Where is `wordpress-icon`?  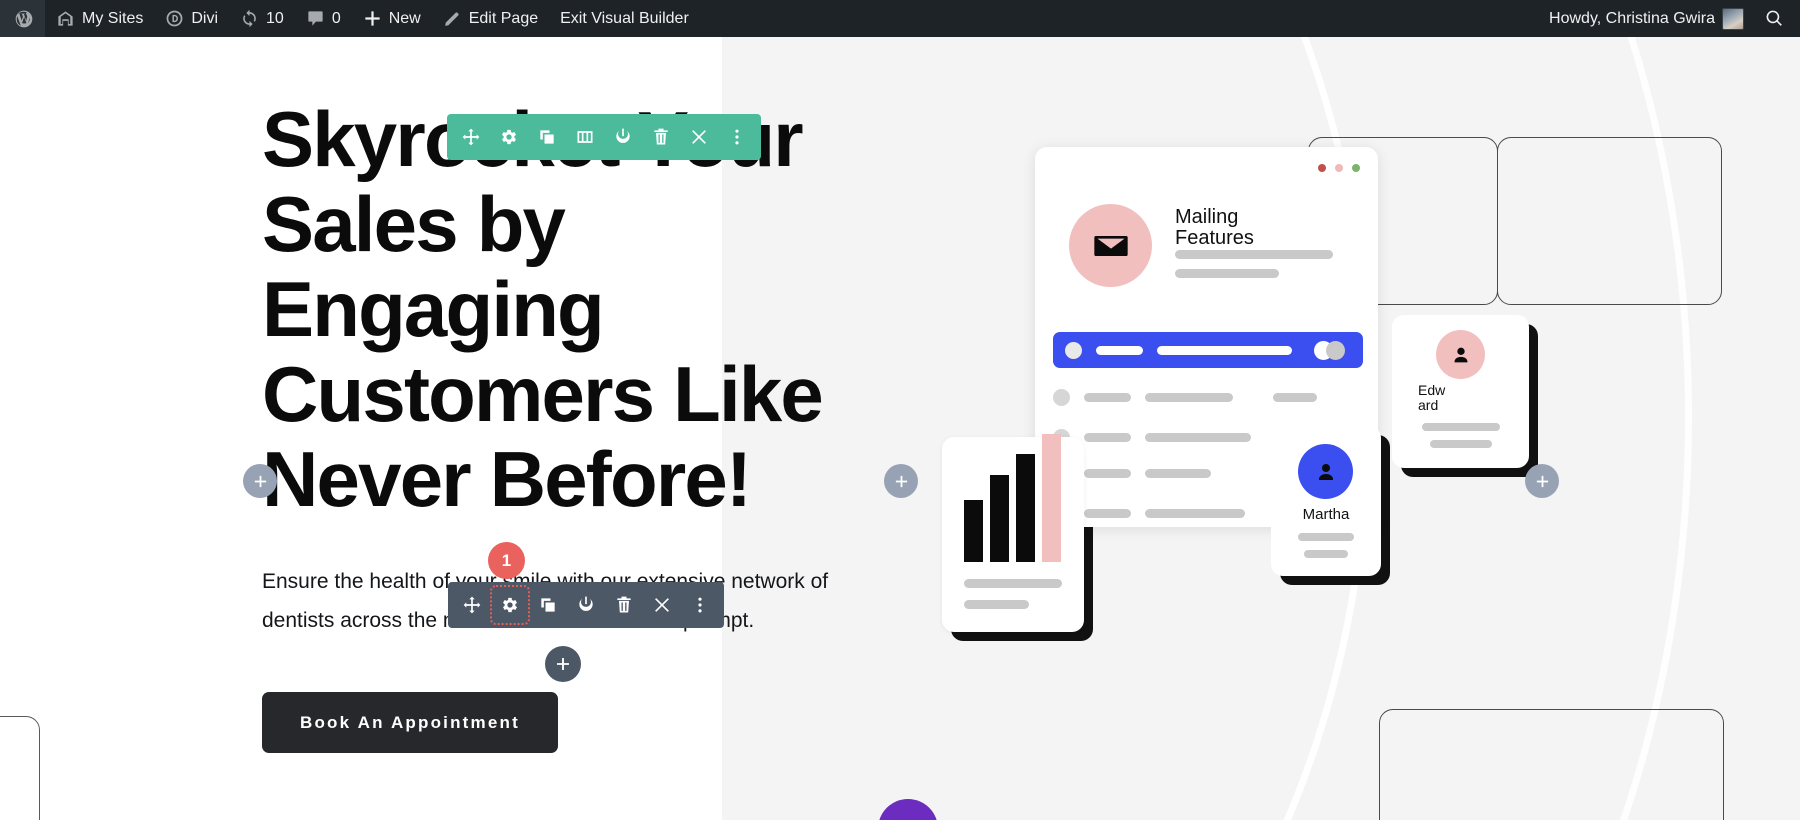
wordpress-icon is located at coordinates (24, 19).